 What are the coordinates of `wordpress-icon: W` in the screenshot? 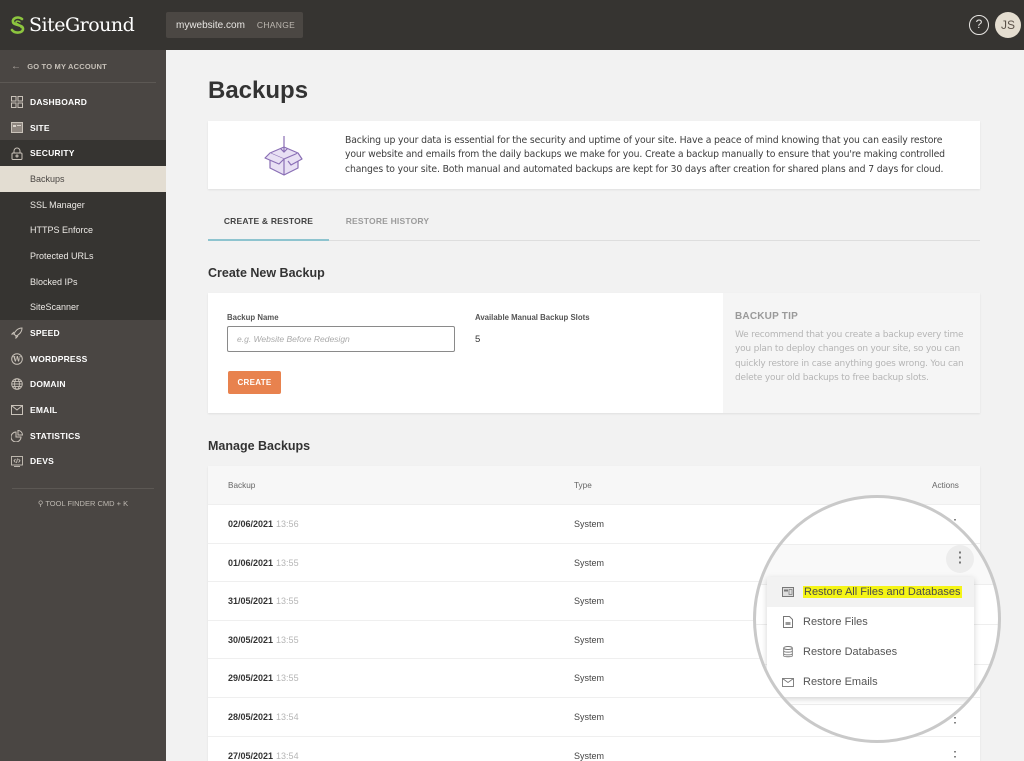 It's located at (17, 358).